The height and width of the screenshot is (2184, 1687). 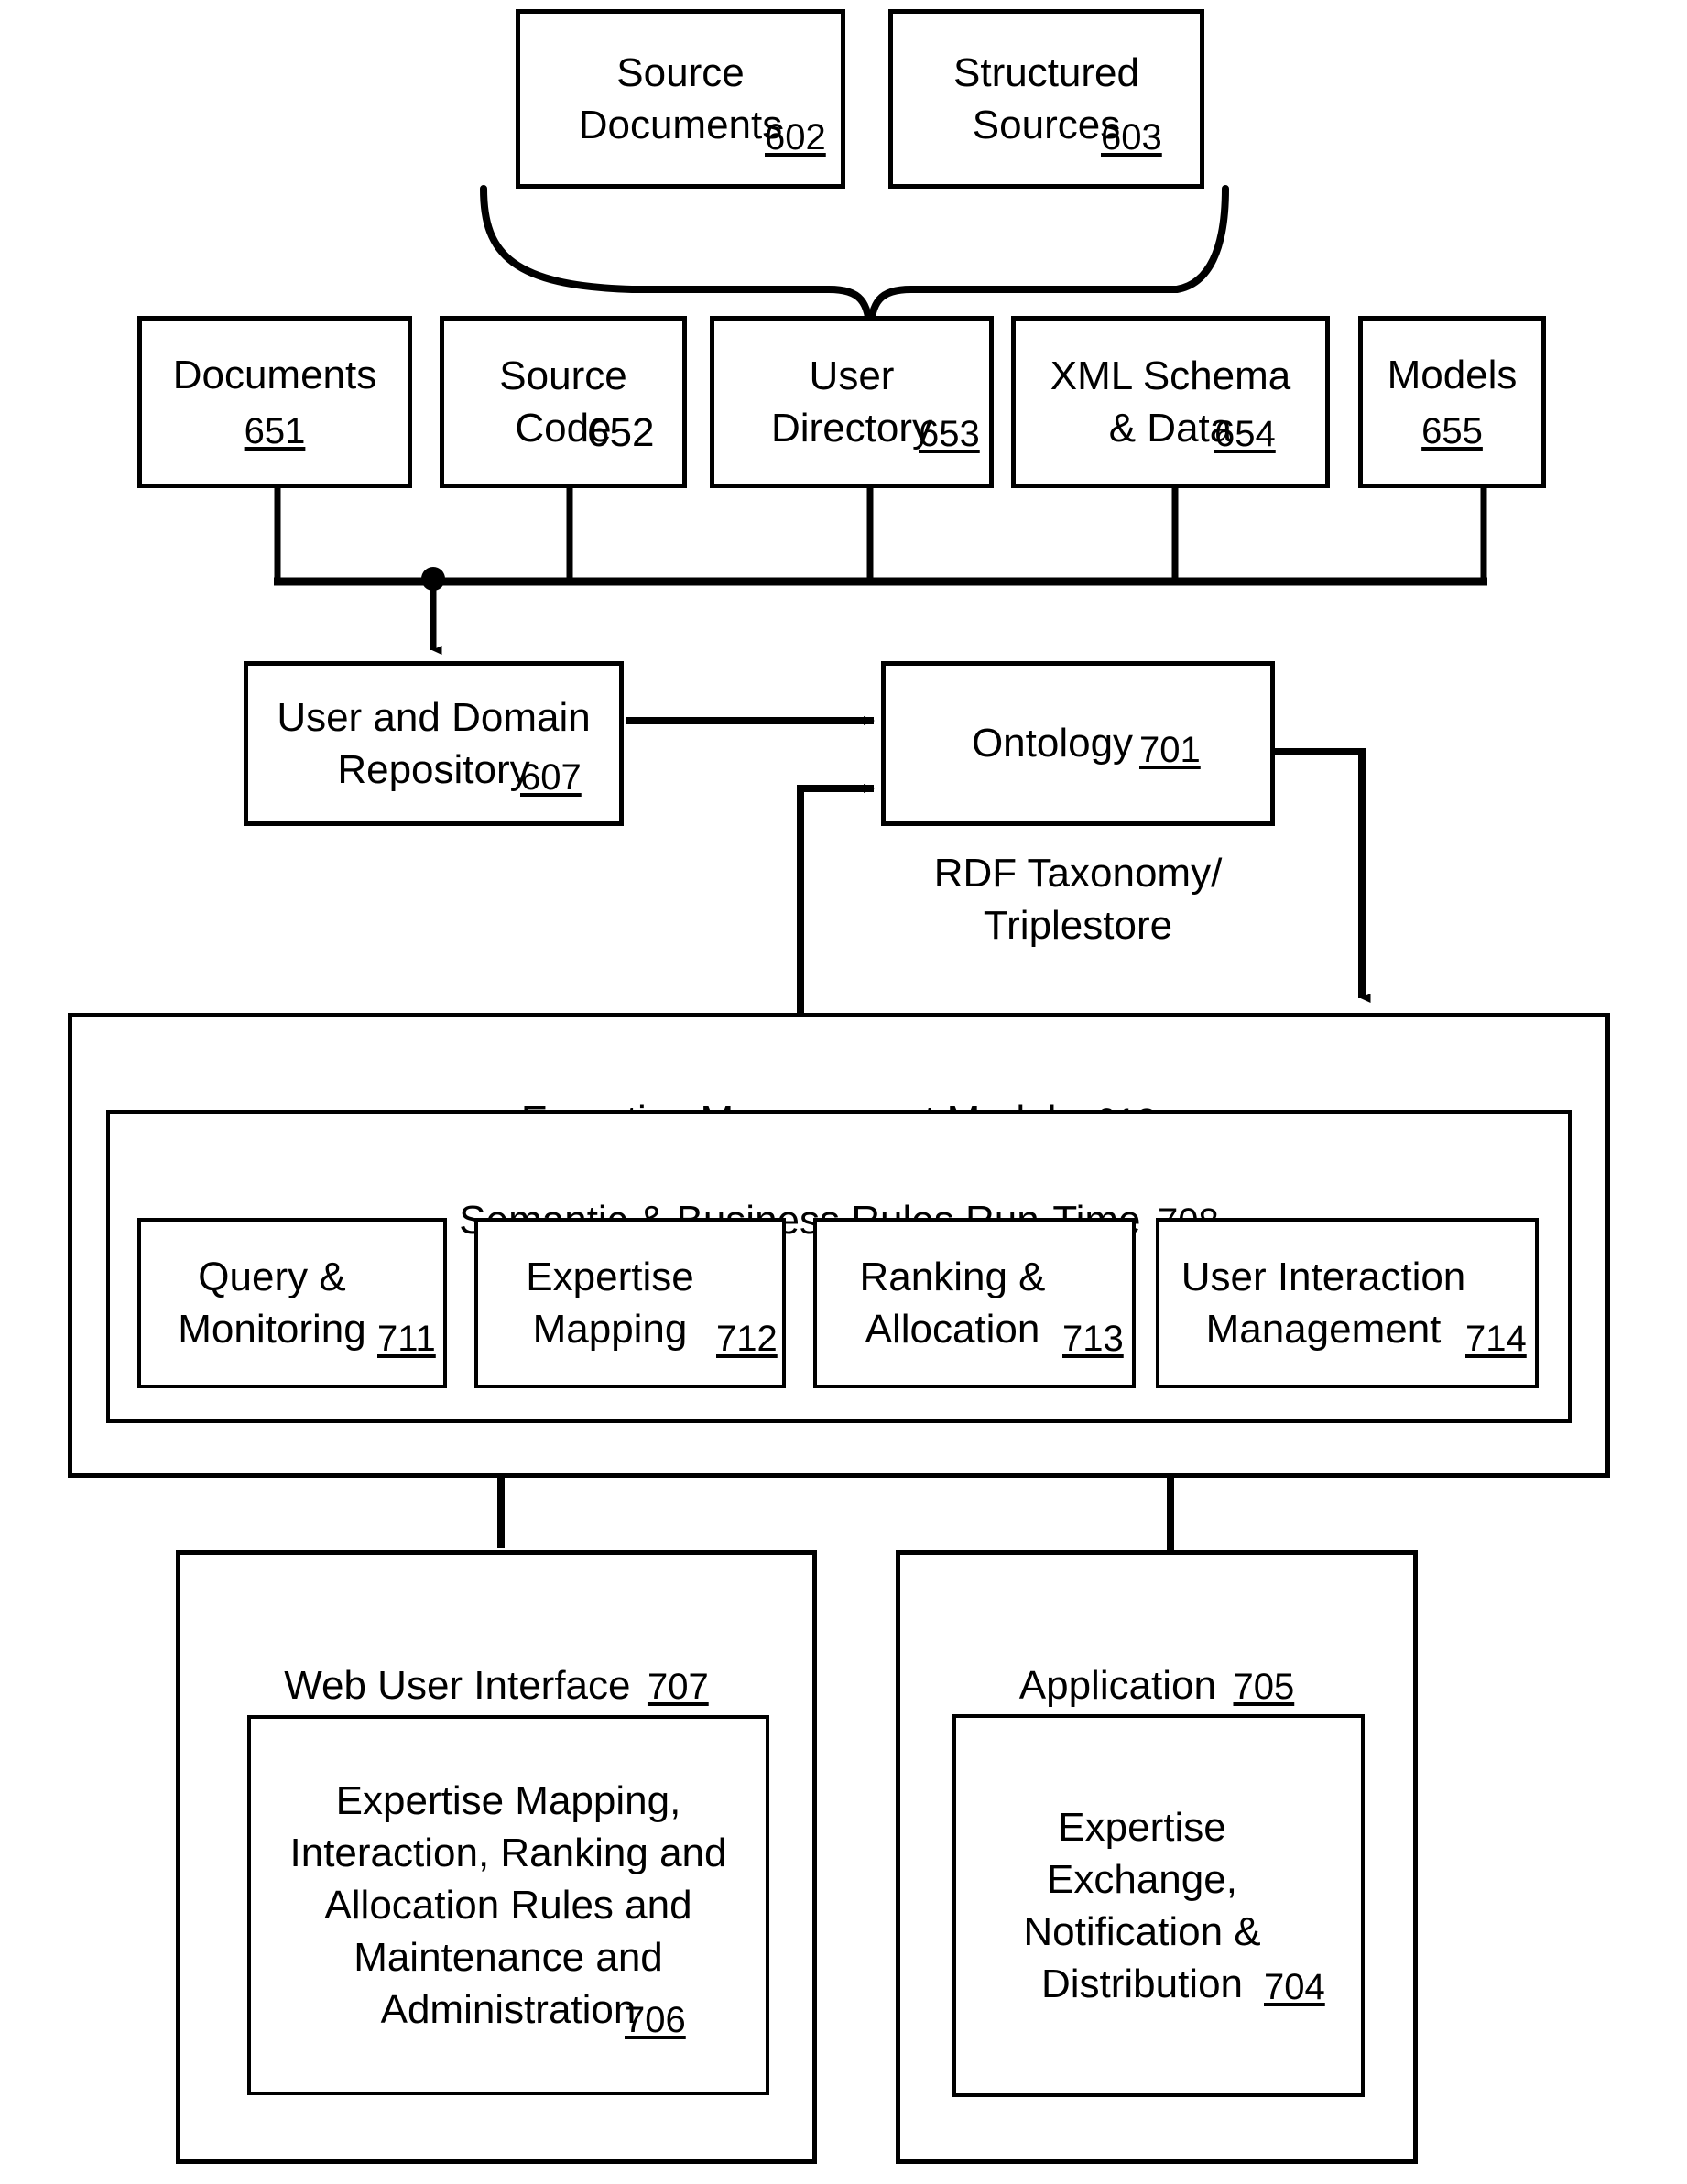 I want to click on box-expertise-mapping-ref: 712, so click(x=747, y=1339).